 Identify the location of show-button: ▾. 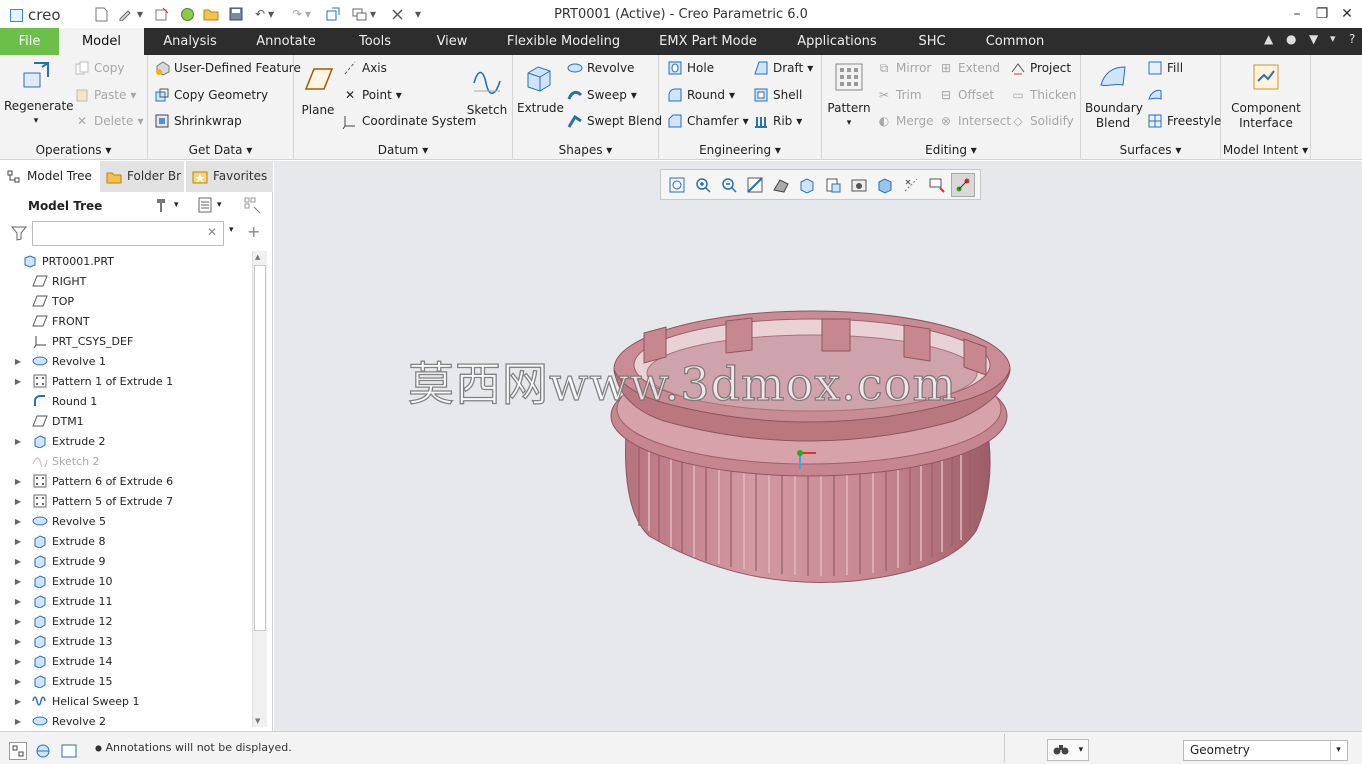
(209, 205).